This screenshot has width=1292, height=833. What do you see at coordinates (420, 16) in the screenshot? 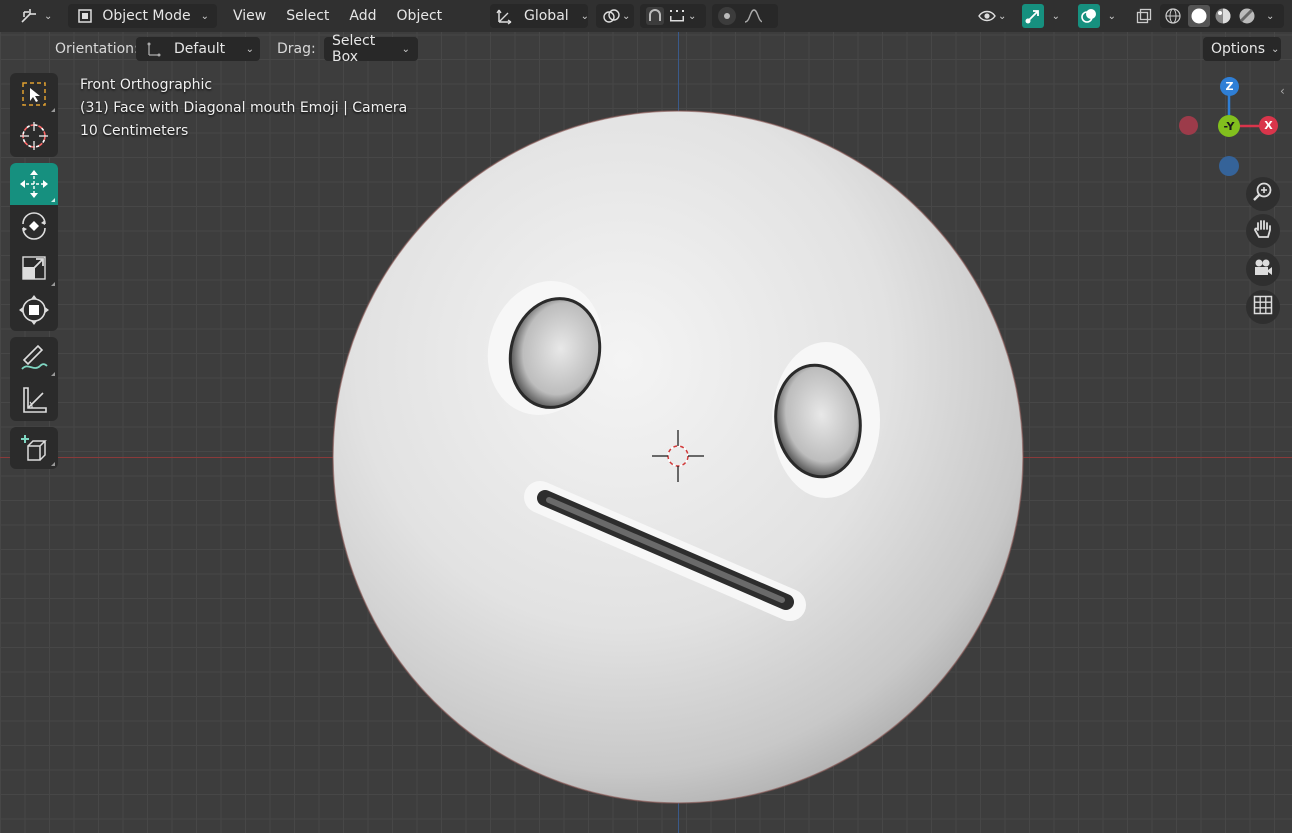
I see `menu-object: Object` at bounding box center [420, 16].